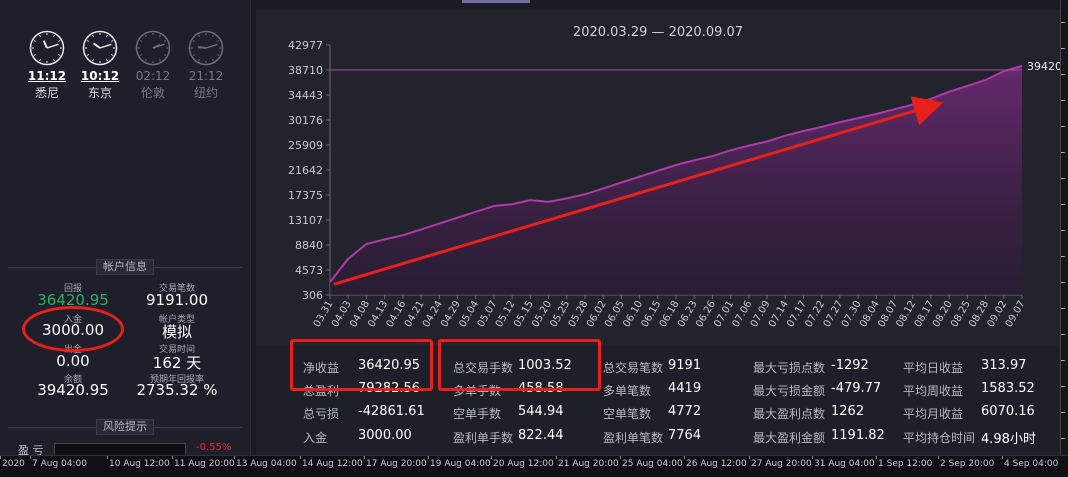  Describe the element at coordinates (59, 464) in the screenshot. I see `time-tick-label: 7 Aug 04:00` at that location.